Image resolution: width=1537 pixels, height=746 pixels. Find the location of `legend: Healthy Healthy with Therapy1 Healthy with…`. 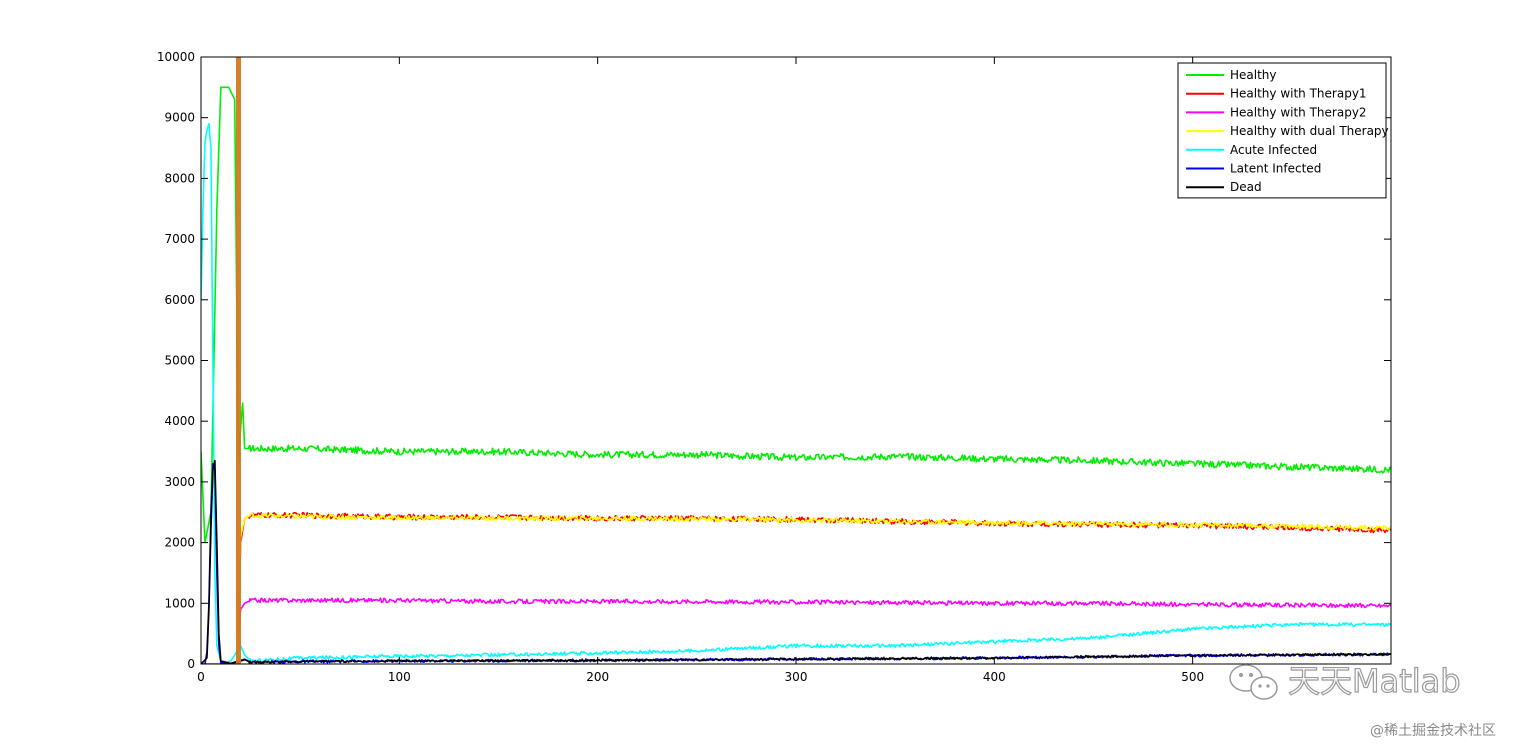

legend: Healthy Healthy with Therapy1 Healthy with… is located at coordinates (1283, 130).